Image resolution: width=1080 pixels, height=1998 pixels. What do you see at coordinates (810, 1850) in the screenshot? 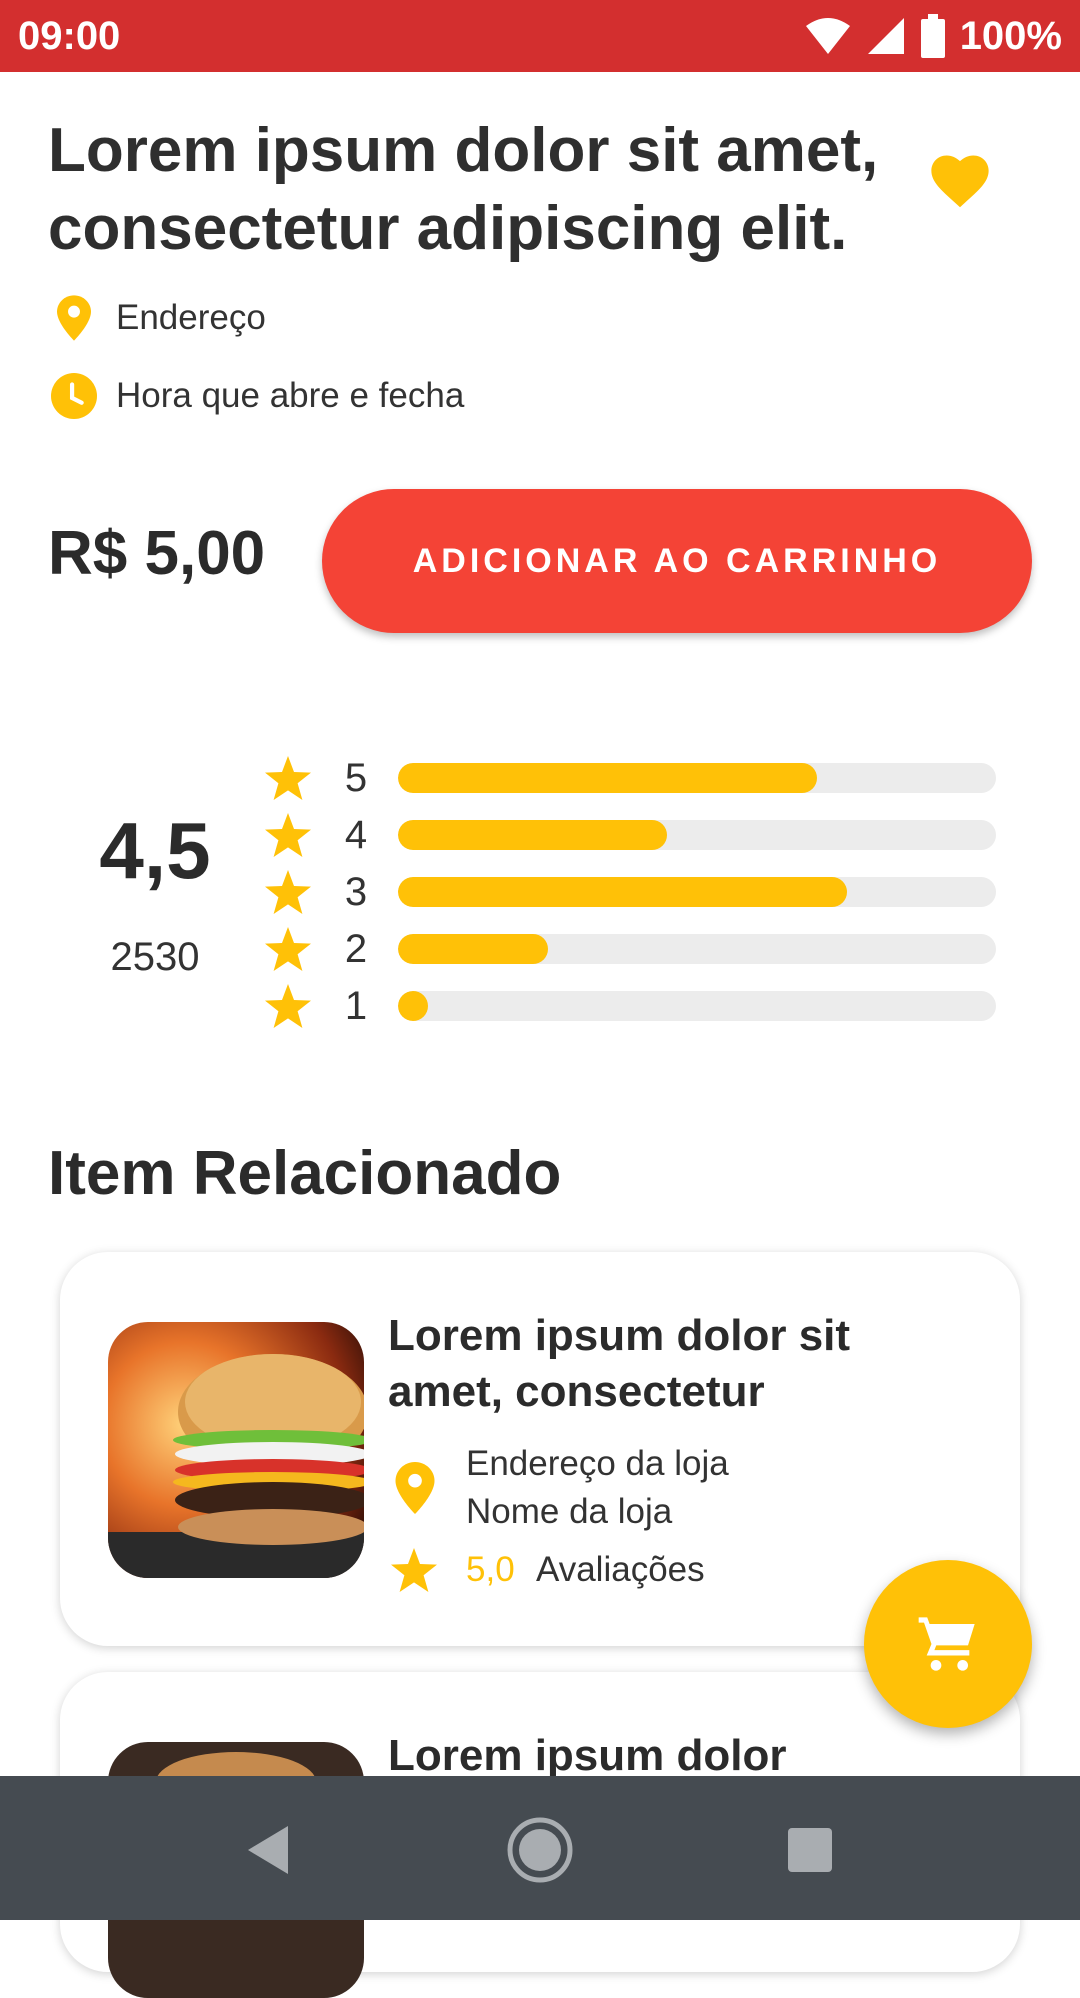
I see `recents-icon` at bounding box center [810, 1850].